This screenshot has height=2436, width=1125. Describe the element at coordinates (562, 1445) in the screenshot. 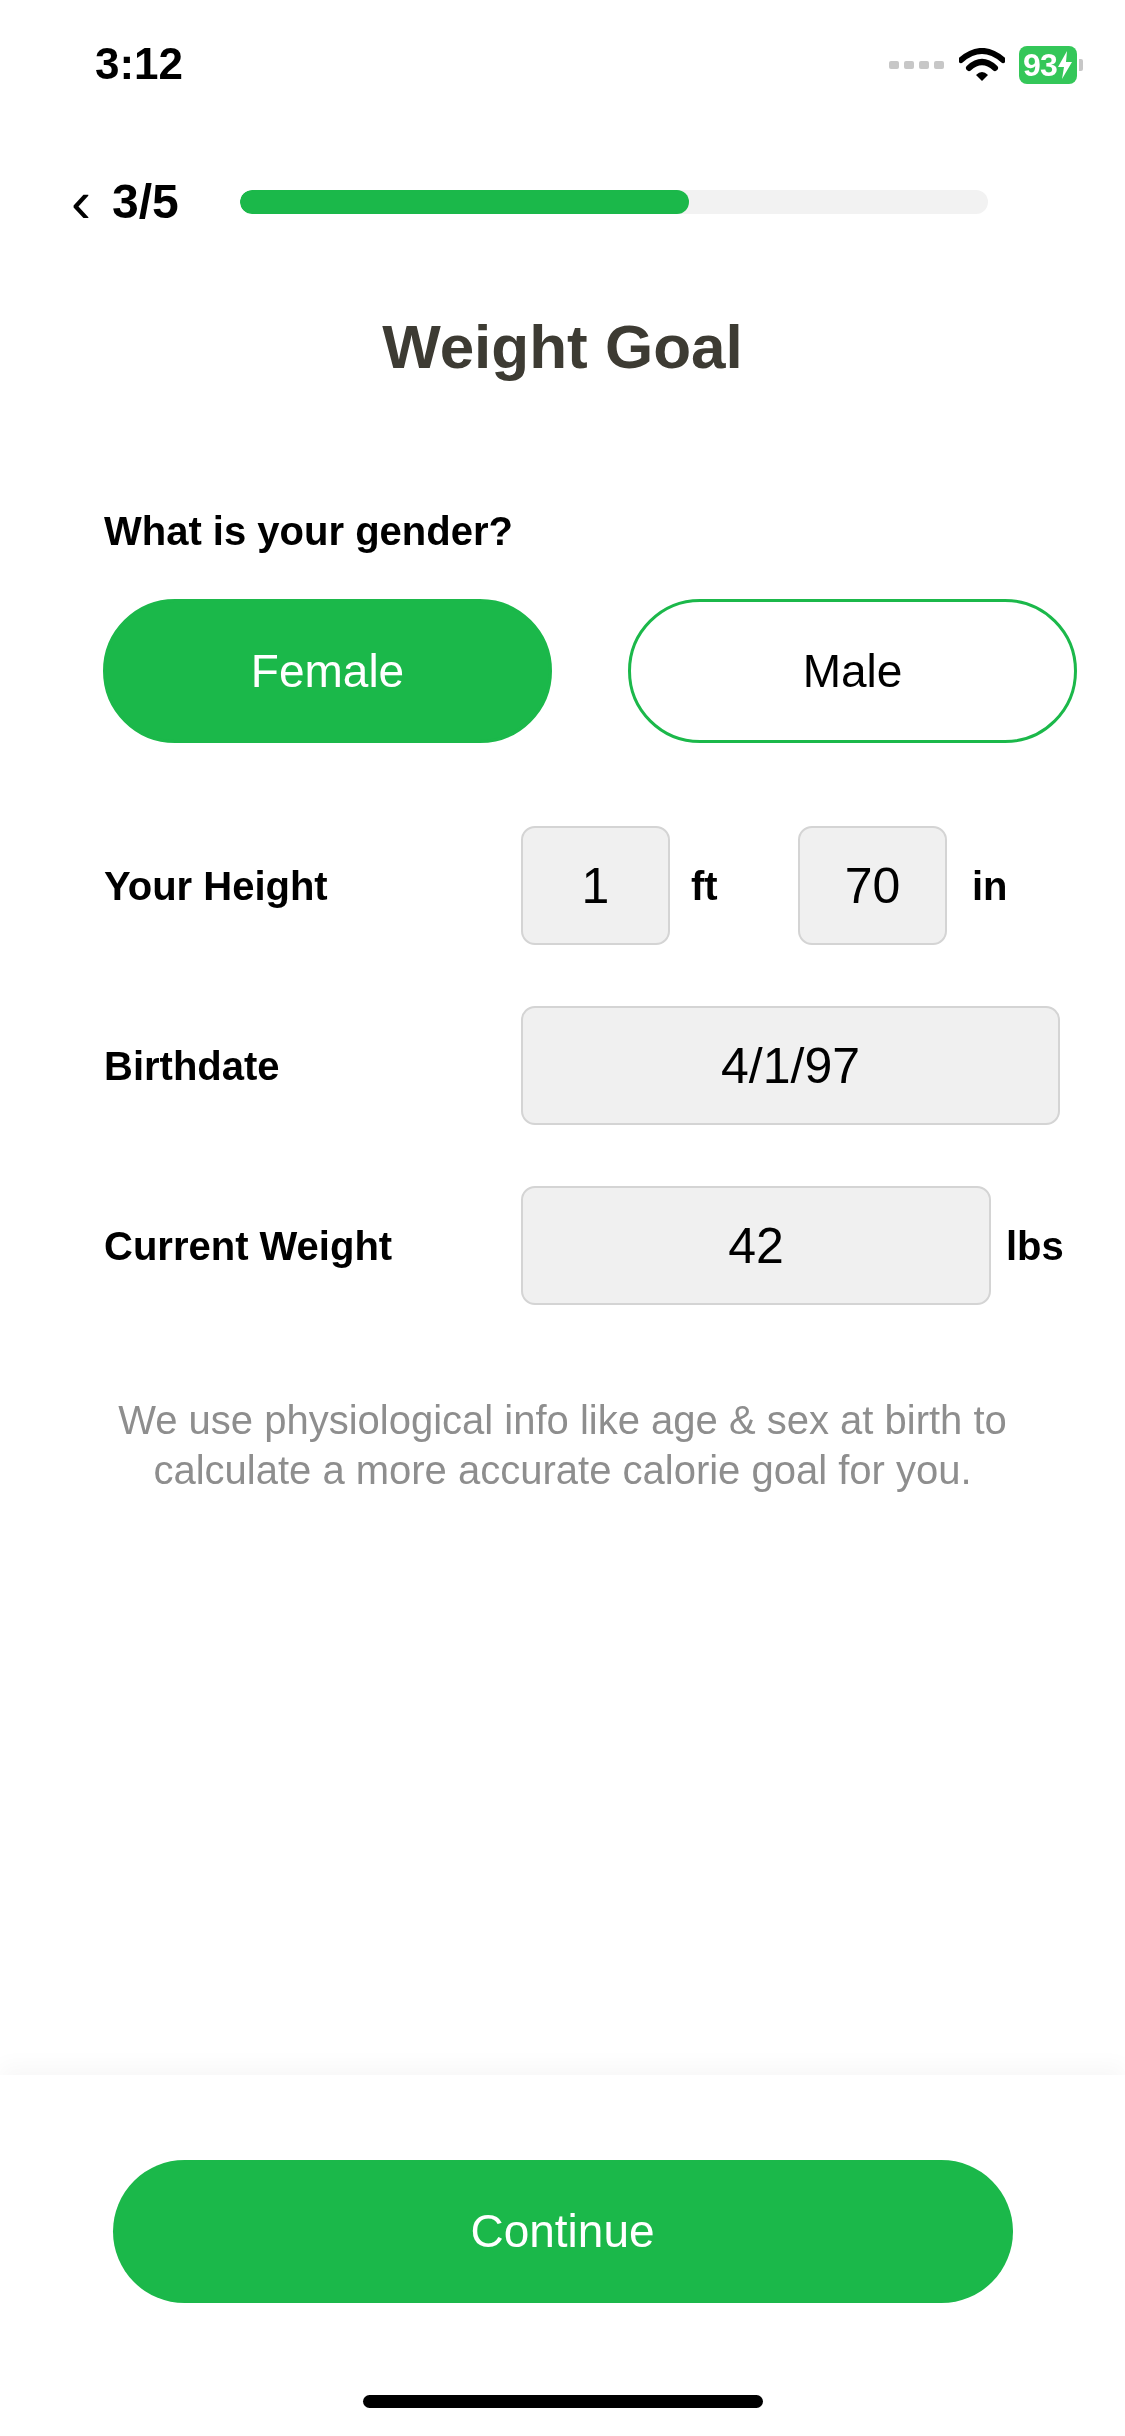

I see `info-text: We use physiological info like age & sex at birth to calculate a more accurate calorie goal for you.` at that location.